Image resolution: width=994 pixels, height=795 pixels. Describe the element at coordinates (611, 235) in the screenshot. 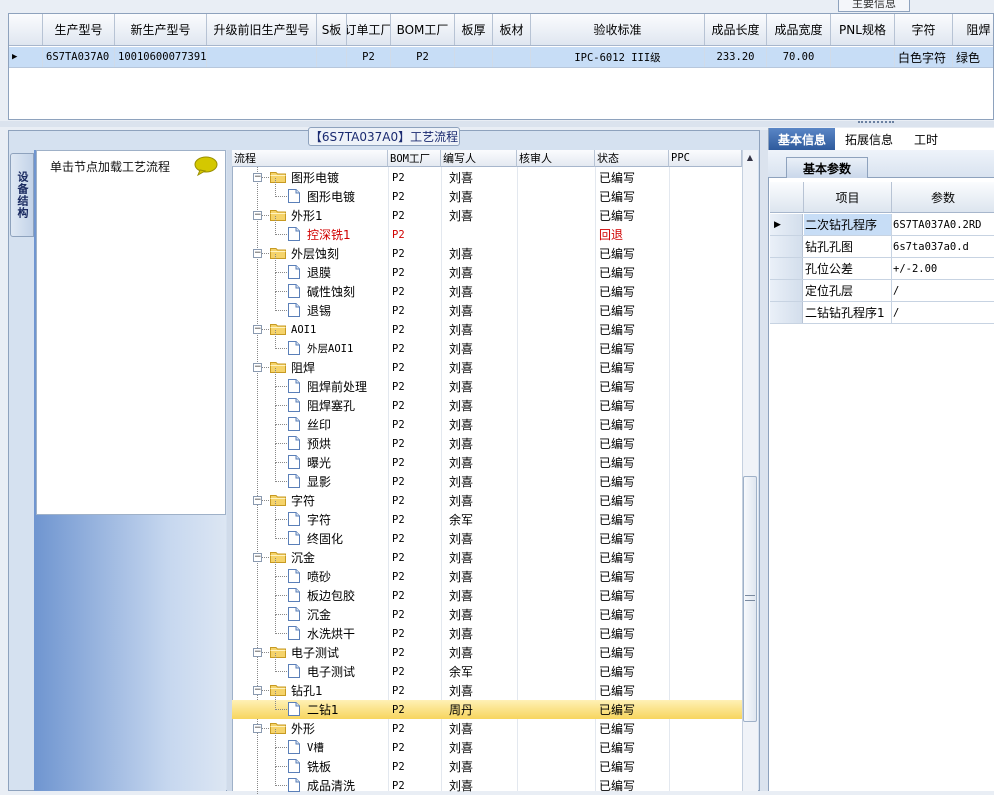

I see `step-status: 回退` at that location.